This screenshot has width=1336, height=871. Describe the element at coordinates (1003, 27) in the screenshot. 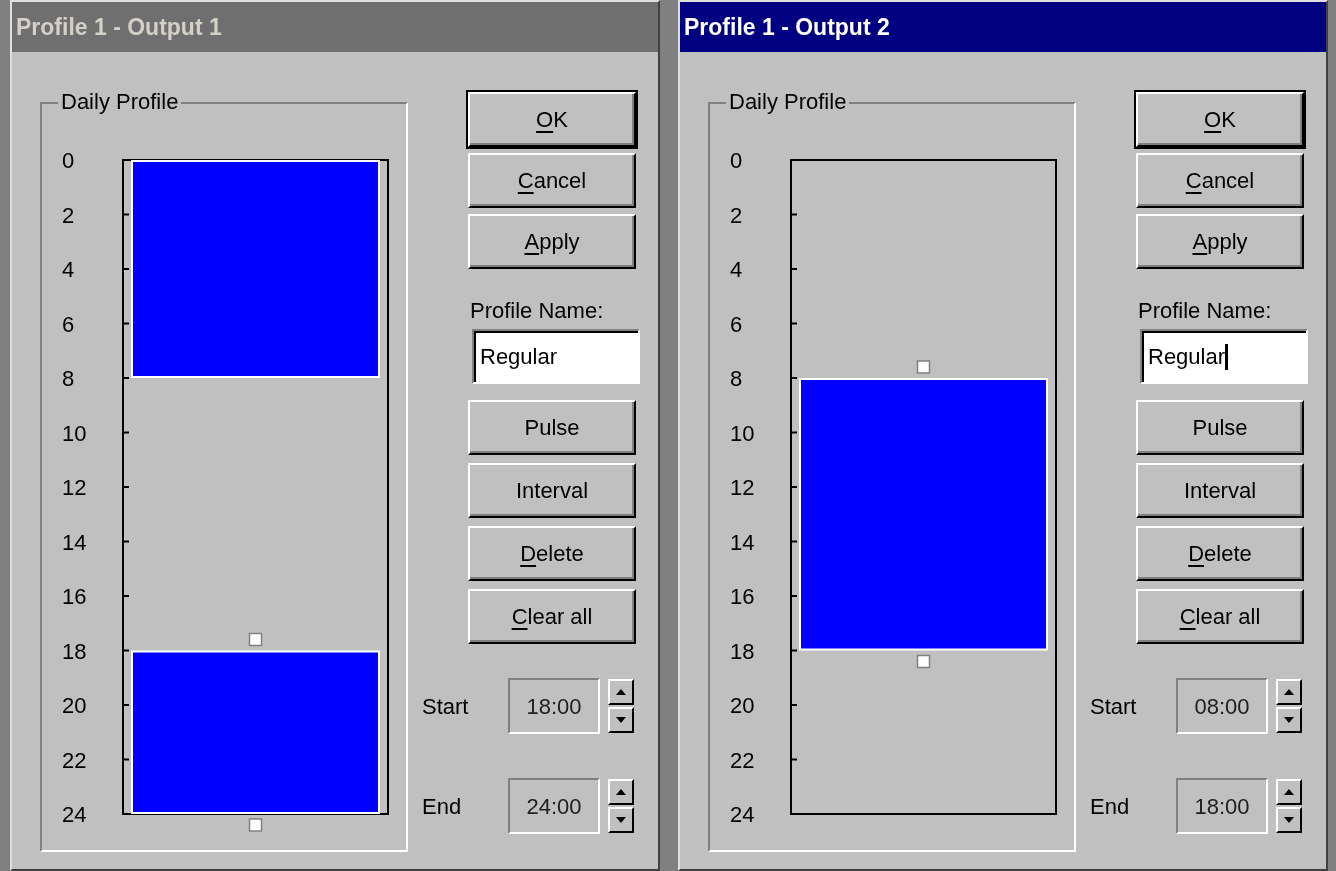

I see `window-title: Profile 1 - Output 2` at that location.